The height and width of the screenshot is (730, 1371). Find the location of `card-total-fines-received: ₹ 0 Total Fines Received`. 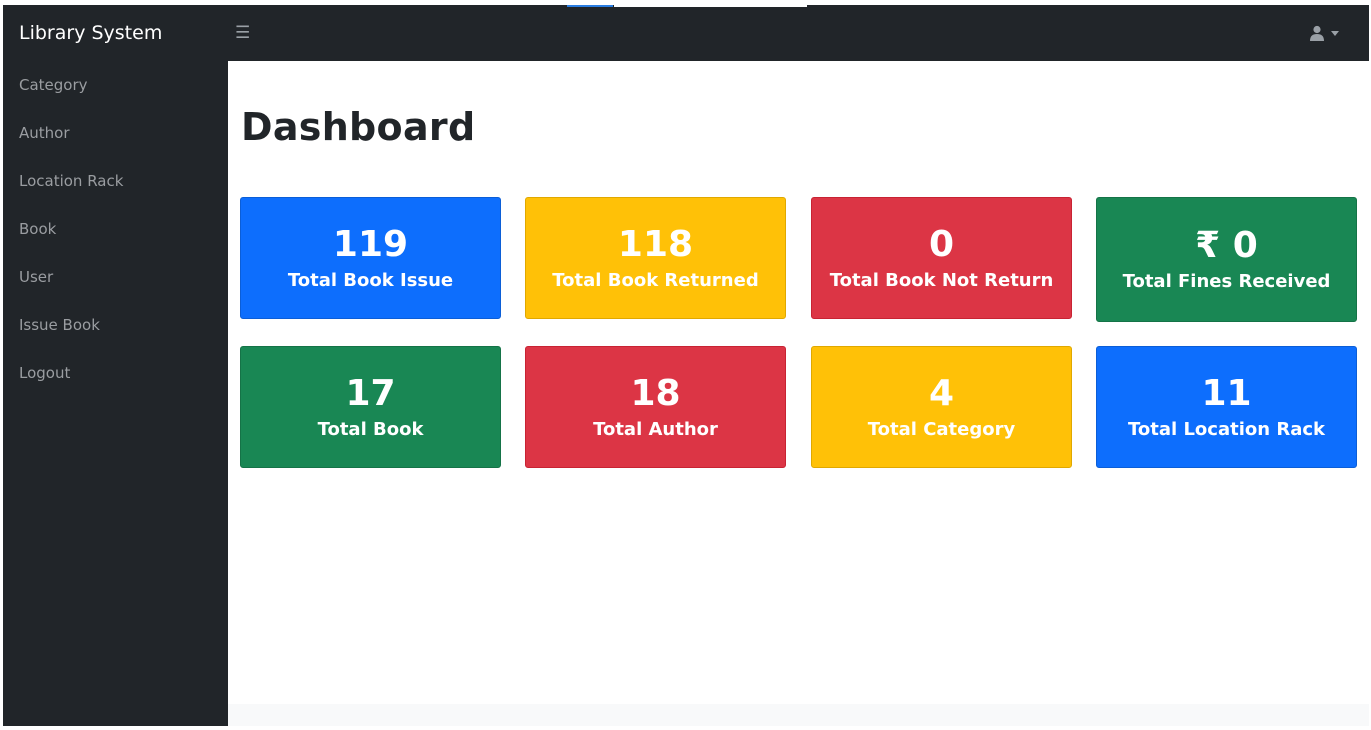

card-total-fines-received: ₹ 0 Total Fines Received is located at coordinates (1226, 259).